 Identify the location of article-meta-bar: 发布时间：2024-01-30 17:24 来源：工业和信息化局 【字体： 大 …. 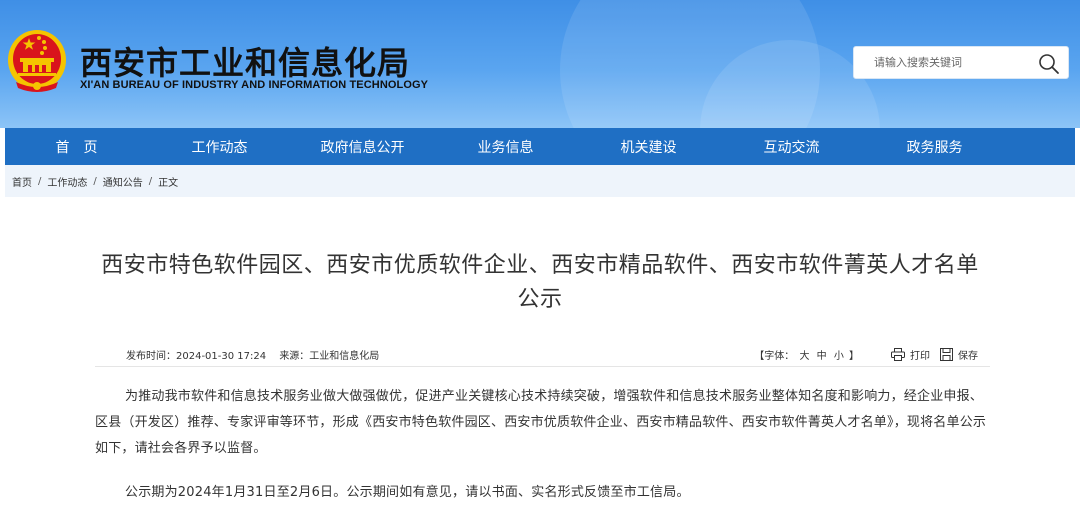
(542, 355).